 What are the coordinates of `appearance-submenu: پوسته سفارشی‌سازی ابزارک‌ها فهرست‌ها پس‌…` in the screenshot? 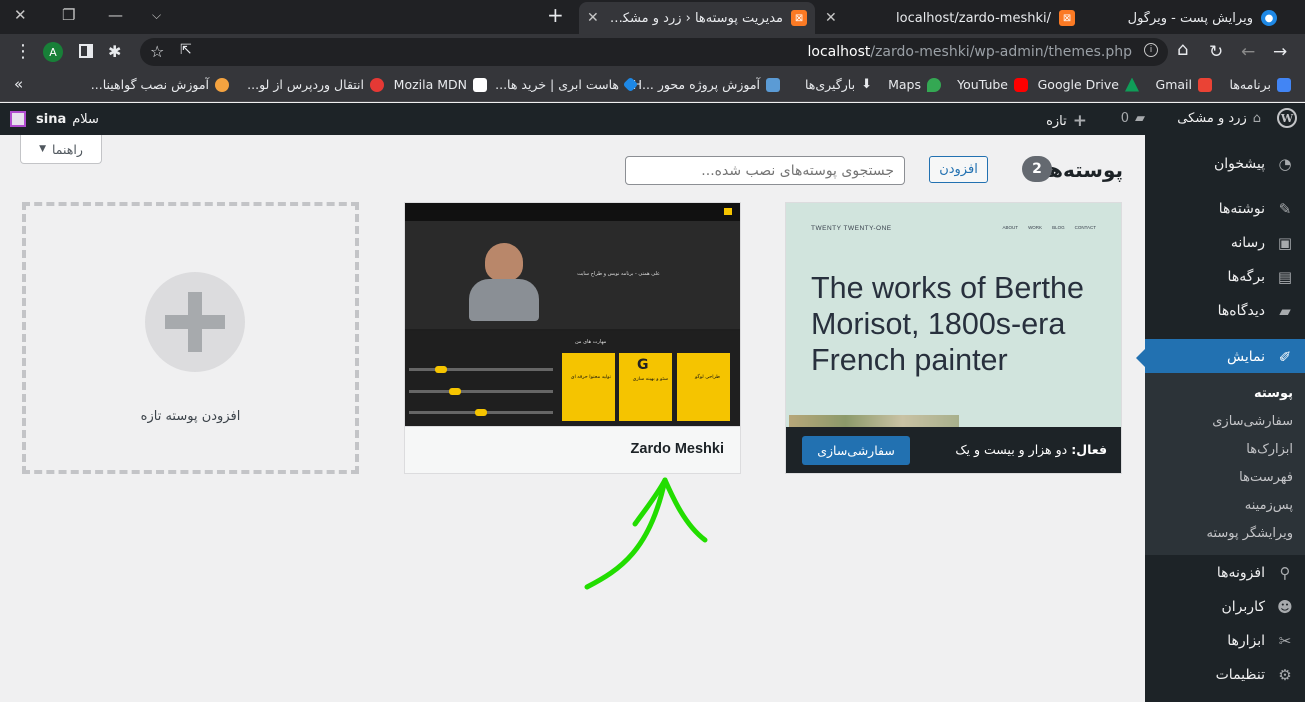 It's located at (1225, 464).